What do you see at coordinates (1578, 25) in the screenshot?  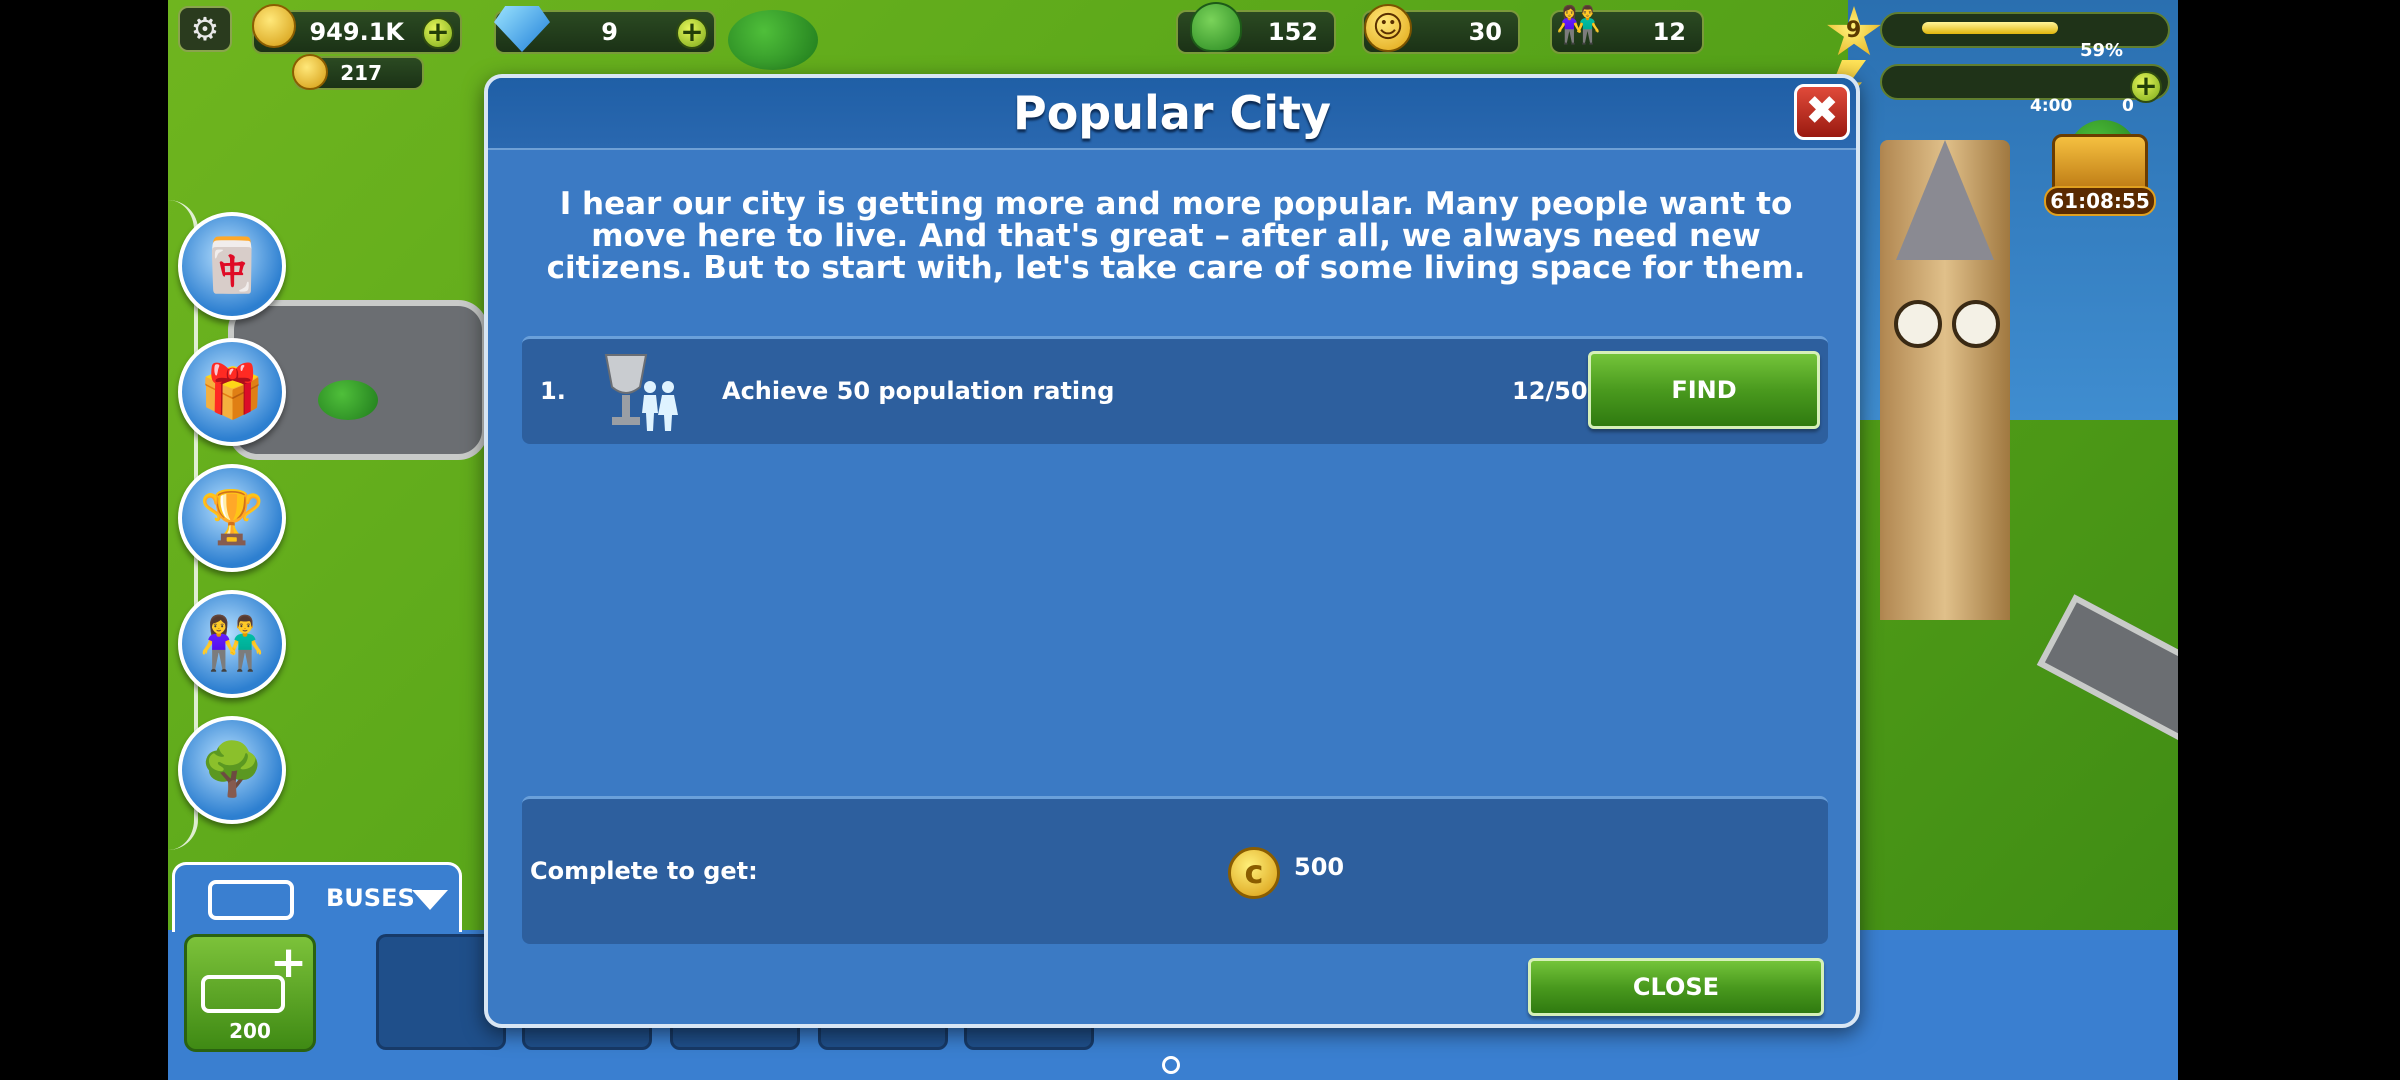 I see `population-icon: 👫` at bounding box center [1578, 25].